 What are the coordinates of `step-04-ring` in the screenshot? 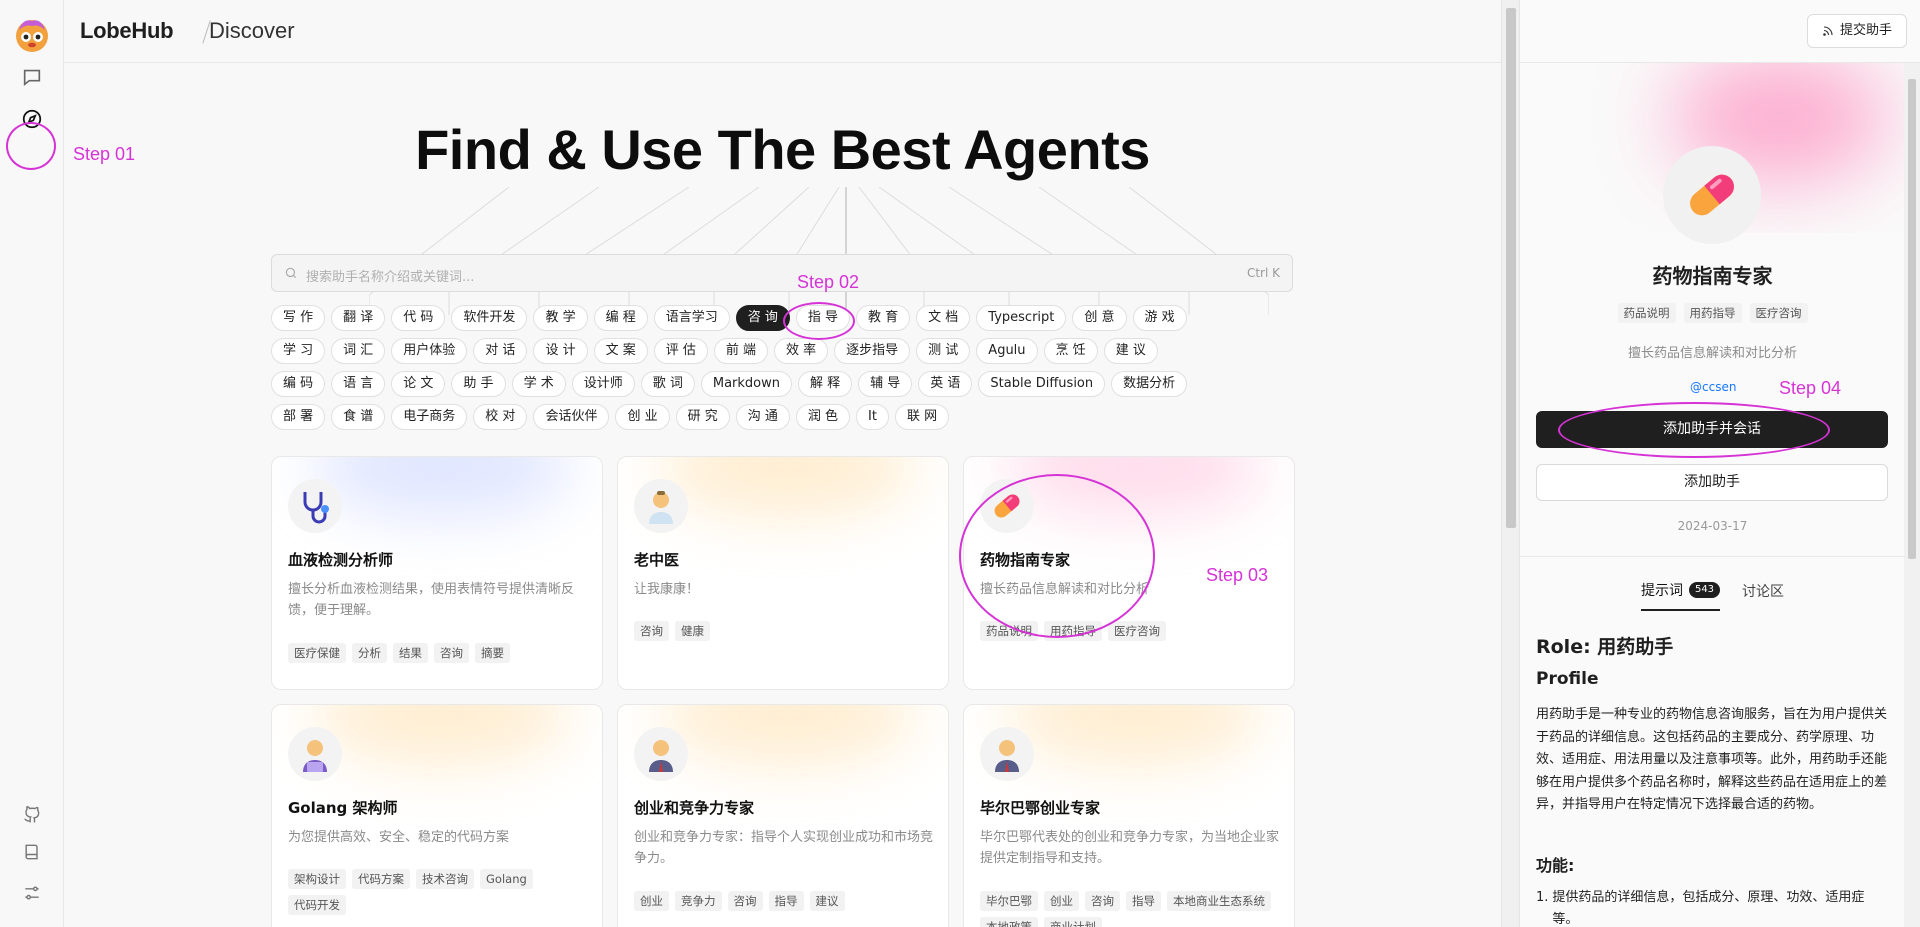 It's located at (1694, 430).